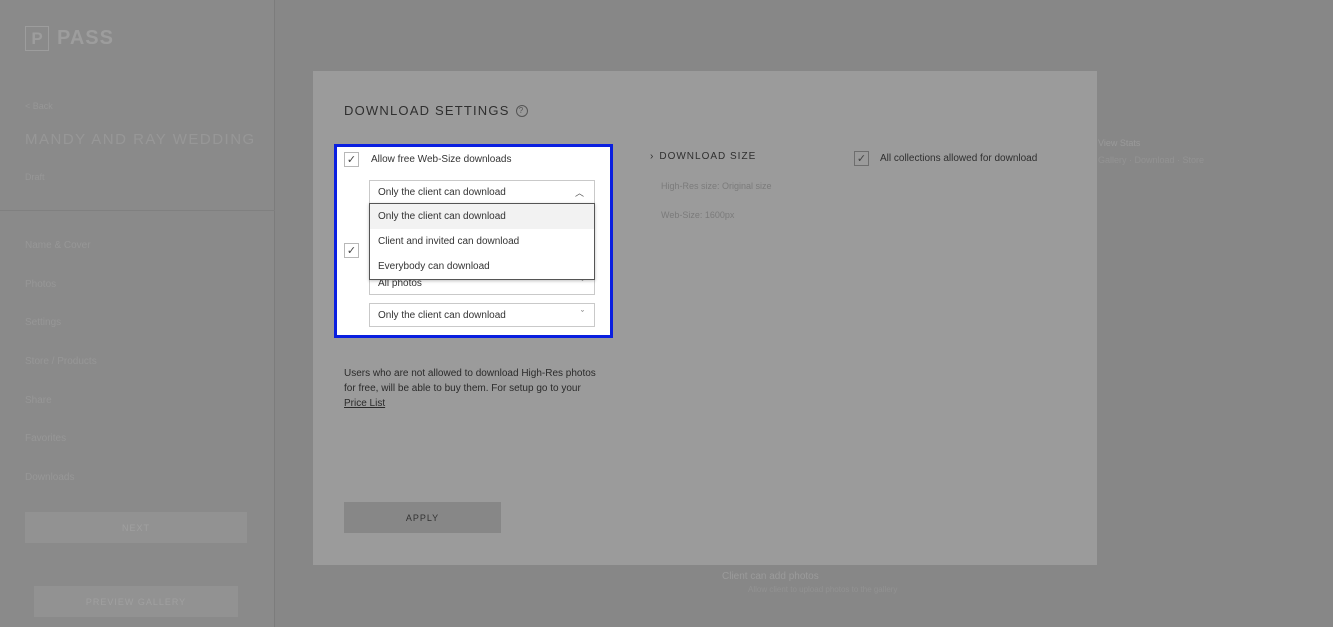 The image size is (1333, 627). Describe the element at coordinates (482, 266) in the screenshot. I see `dropdown-option-everybody: Everybody can download` at that location.